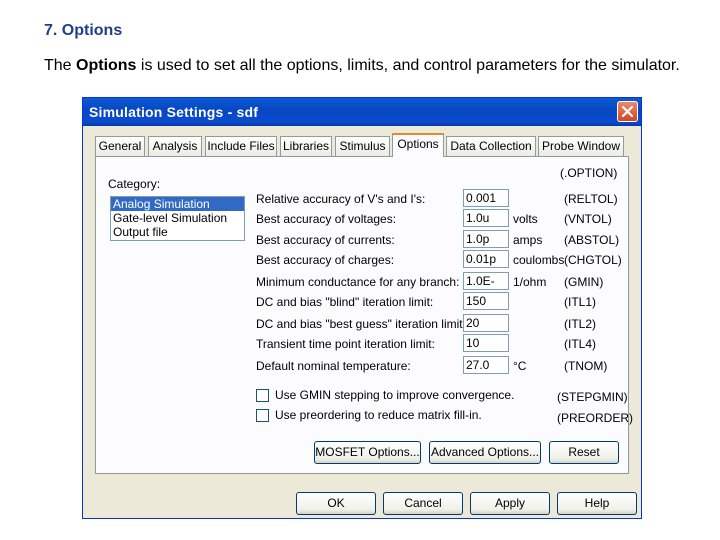 The image size is (720, 540). Describe the element at coordinates (584, 282) in the screenshot. I see `option-gmin: (GMIN)` at that location.